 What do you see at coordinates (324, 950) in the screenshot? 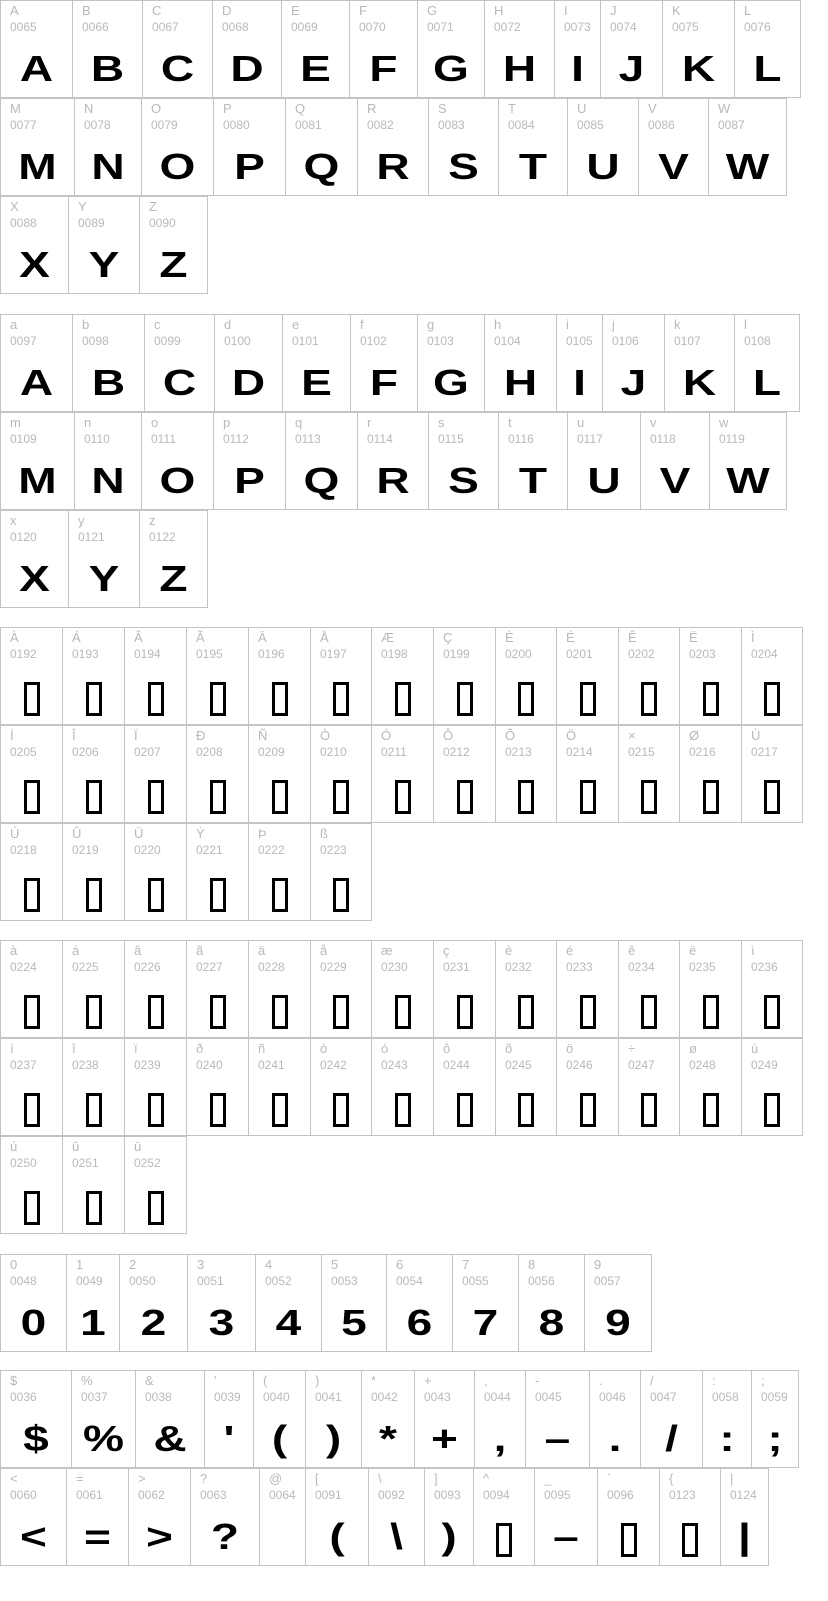
I see `glyph-label: å` at bounding box center [324, 950].